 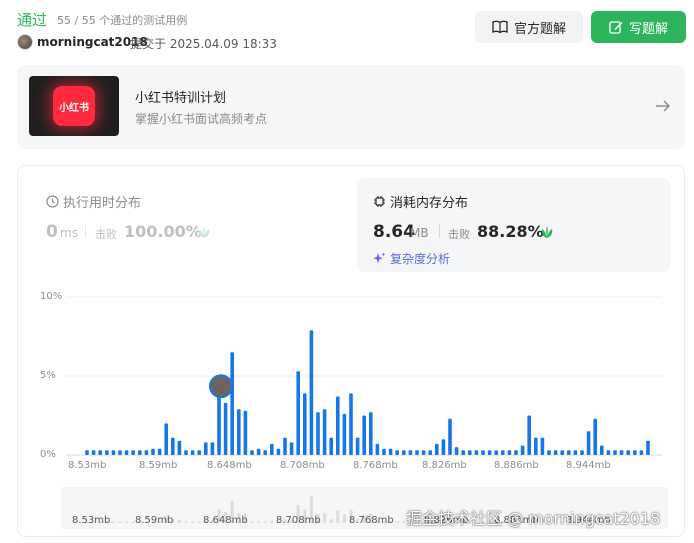 I want to click on mini-tick-label: 8.59mb, so click(x=154, y=520).